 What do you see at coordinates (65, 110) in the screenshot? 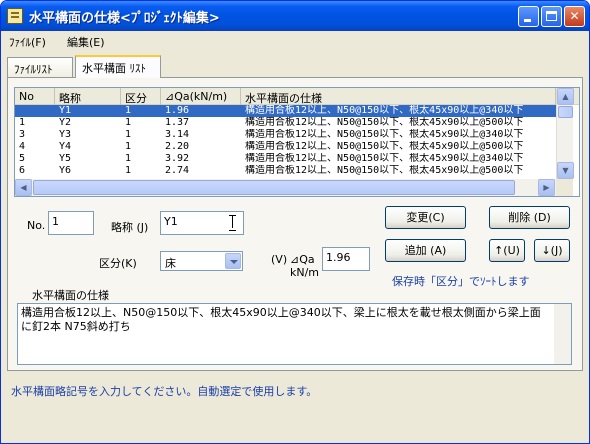
I see `row-abbr: Y1` at bounding box center [65, 110].